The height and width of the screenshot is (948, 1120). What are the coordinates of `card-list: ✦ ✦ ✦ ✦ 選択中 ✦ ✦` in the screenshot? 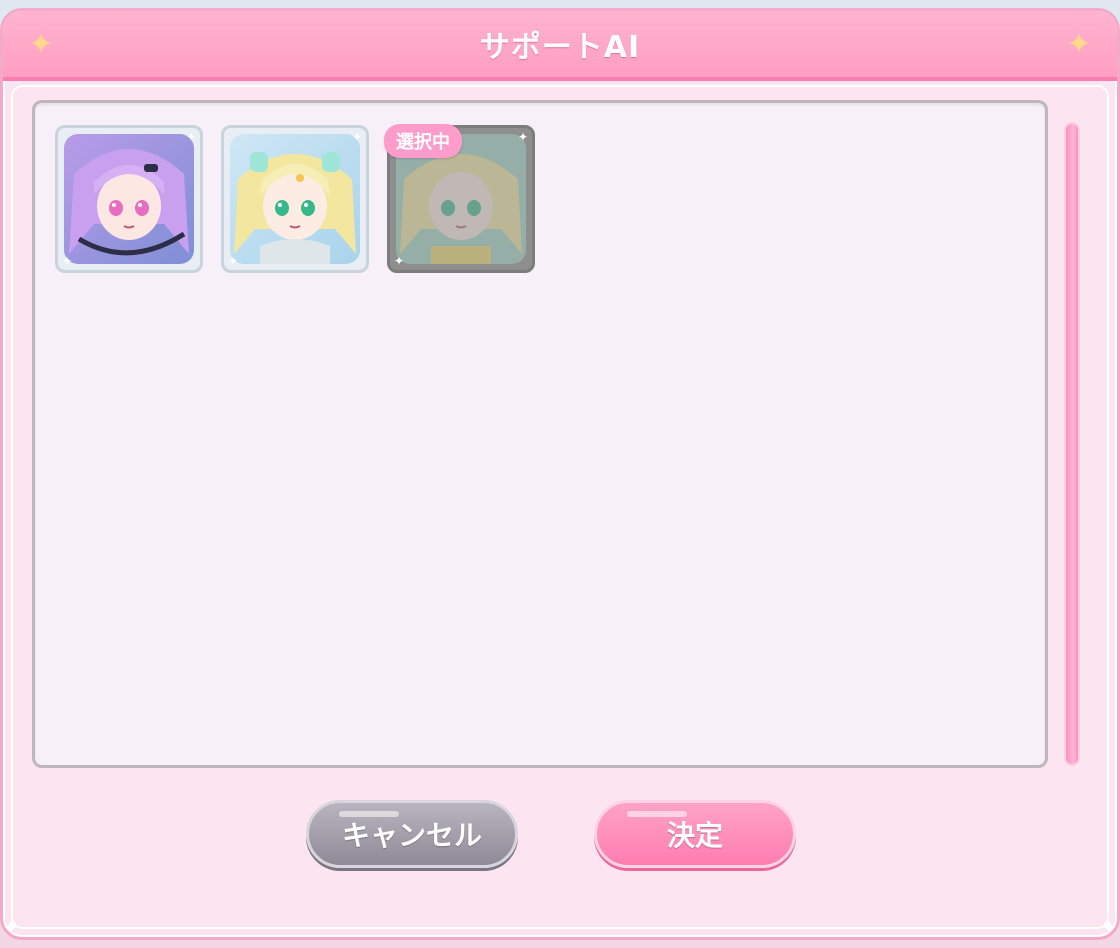 It's located at (295, 198).